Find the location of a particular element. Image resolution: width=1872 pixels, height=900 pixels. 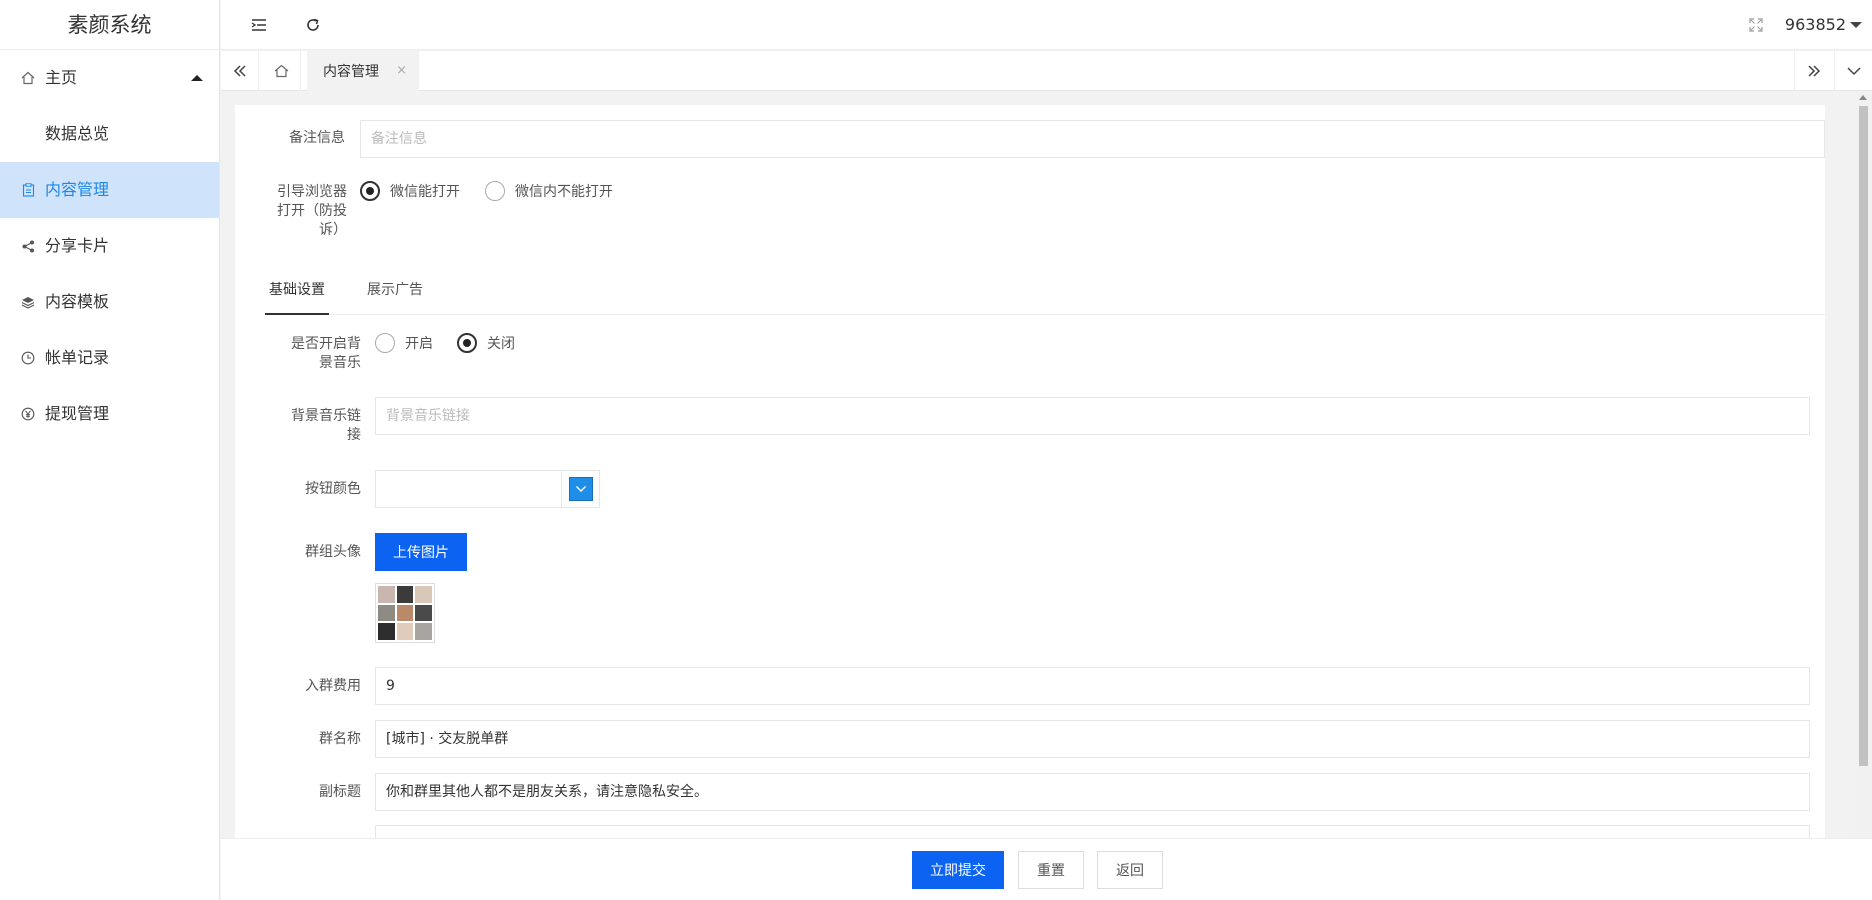

sidebar: 素颜系统 主页 数据总览 内容管理 分享卡片 内容模板 帐单记录 提现管理 is located at coordinates (110, 450).